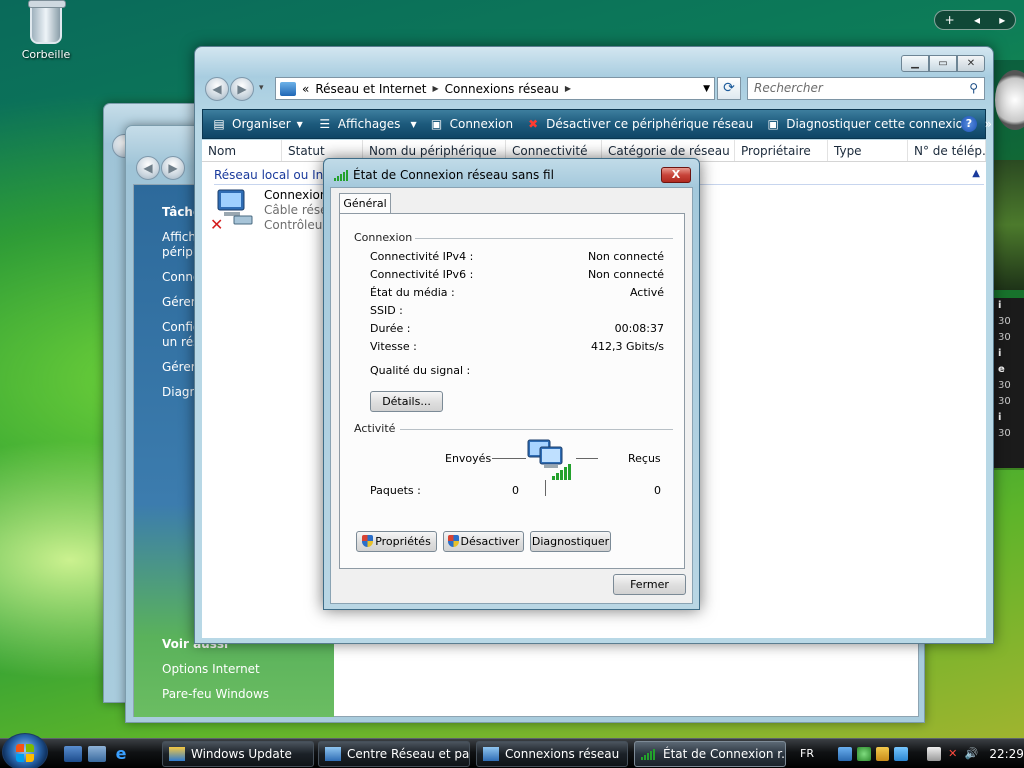  Describe the element at coordinates (882, 754) in the screenshot. I see `security-shield-icon` at that location.